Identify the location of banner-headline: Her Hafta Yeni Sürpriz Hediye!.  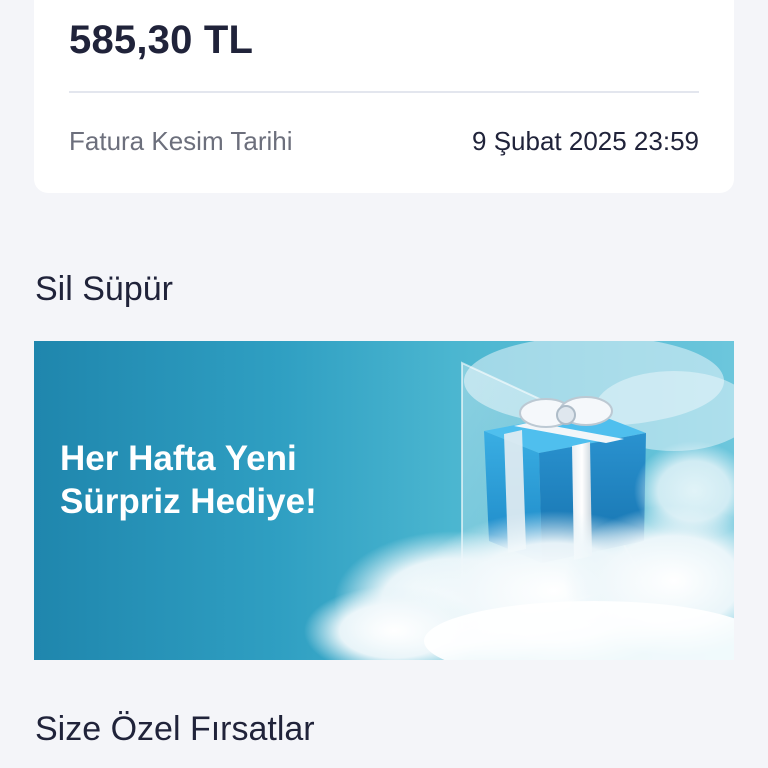
(188, 480).